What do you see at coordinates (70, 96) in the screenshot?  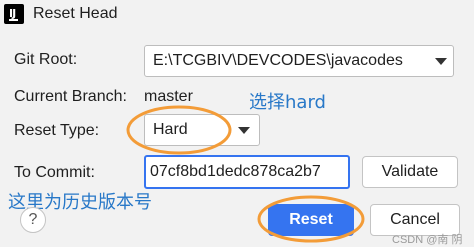 I see `current-branch-label: Current Branch:` at bounding box center [70, 96].